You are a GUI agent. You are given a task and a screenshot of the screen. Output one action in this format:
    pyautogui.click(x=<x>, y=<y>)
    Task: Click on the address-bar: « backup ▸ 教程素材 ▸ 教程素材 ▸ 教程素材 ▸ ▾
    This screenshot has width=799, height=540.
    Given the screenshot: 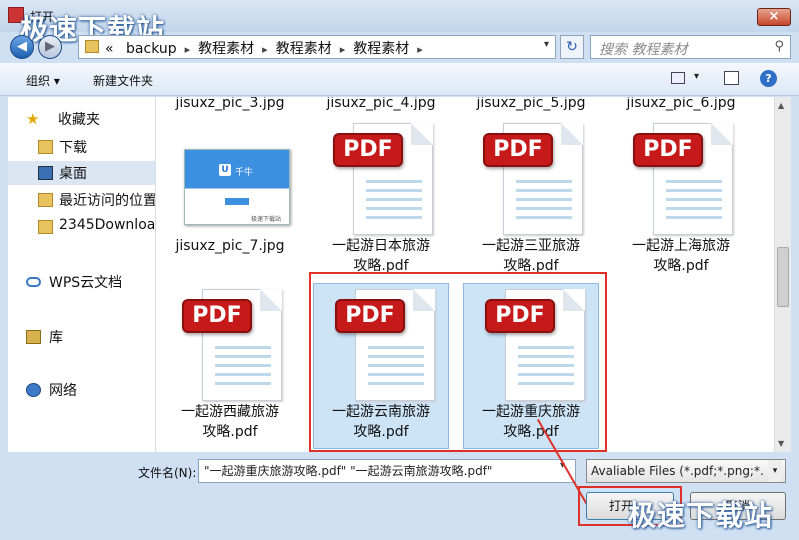 What is the action you would take?
    pyautogui.click(x=317, y=47)
    